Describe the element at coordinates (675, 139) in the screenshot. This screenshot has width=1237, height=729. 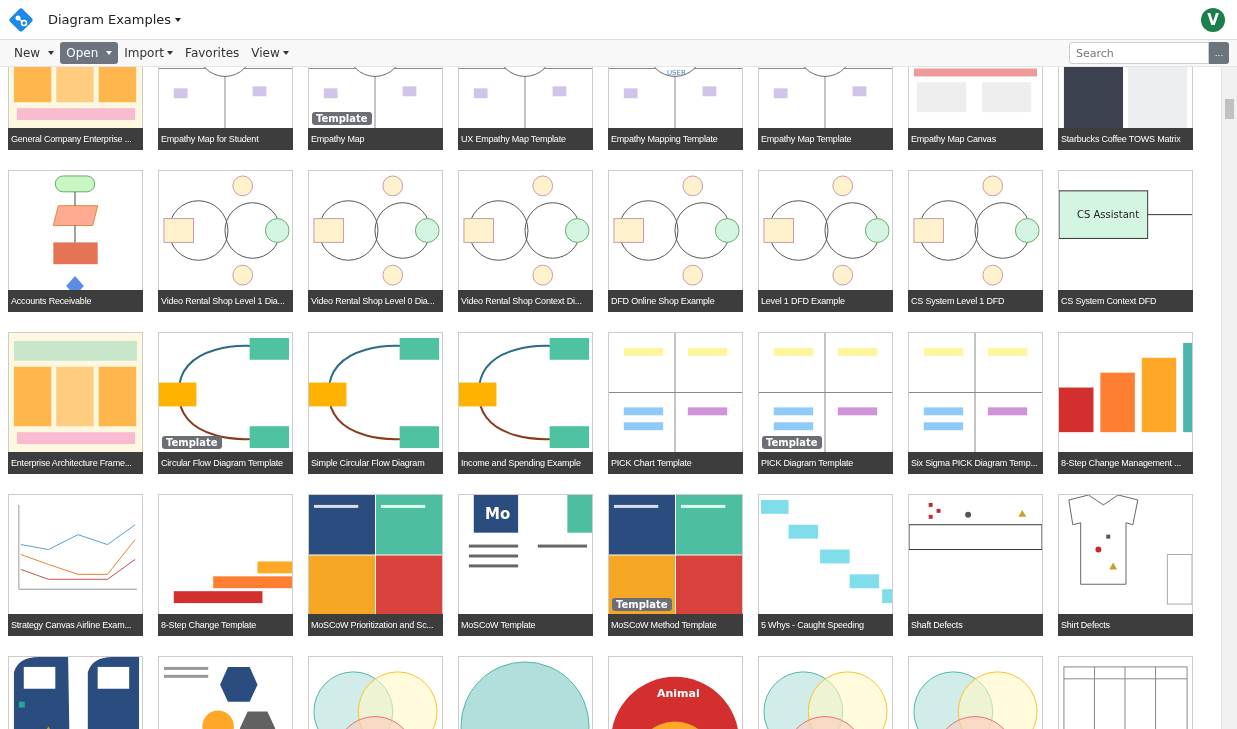
I see `card-title: Empathy Mapping Template` at that location.